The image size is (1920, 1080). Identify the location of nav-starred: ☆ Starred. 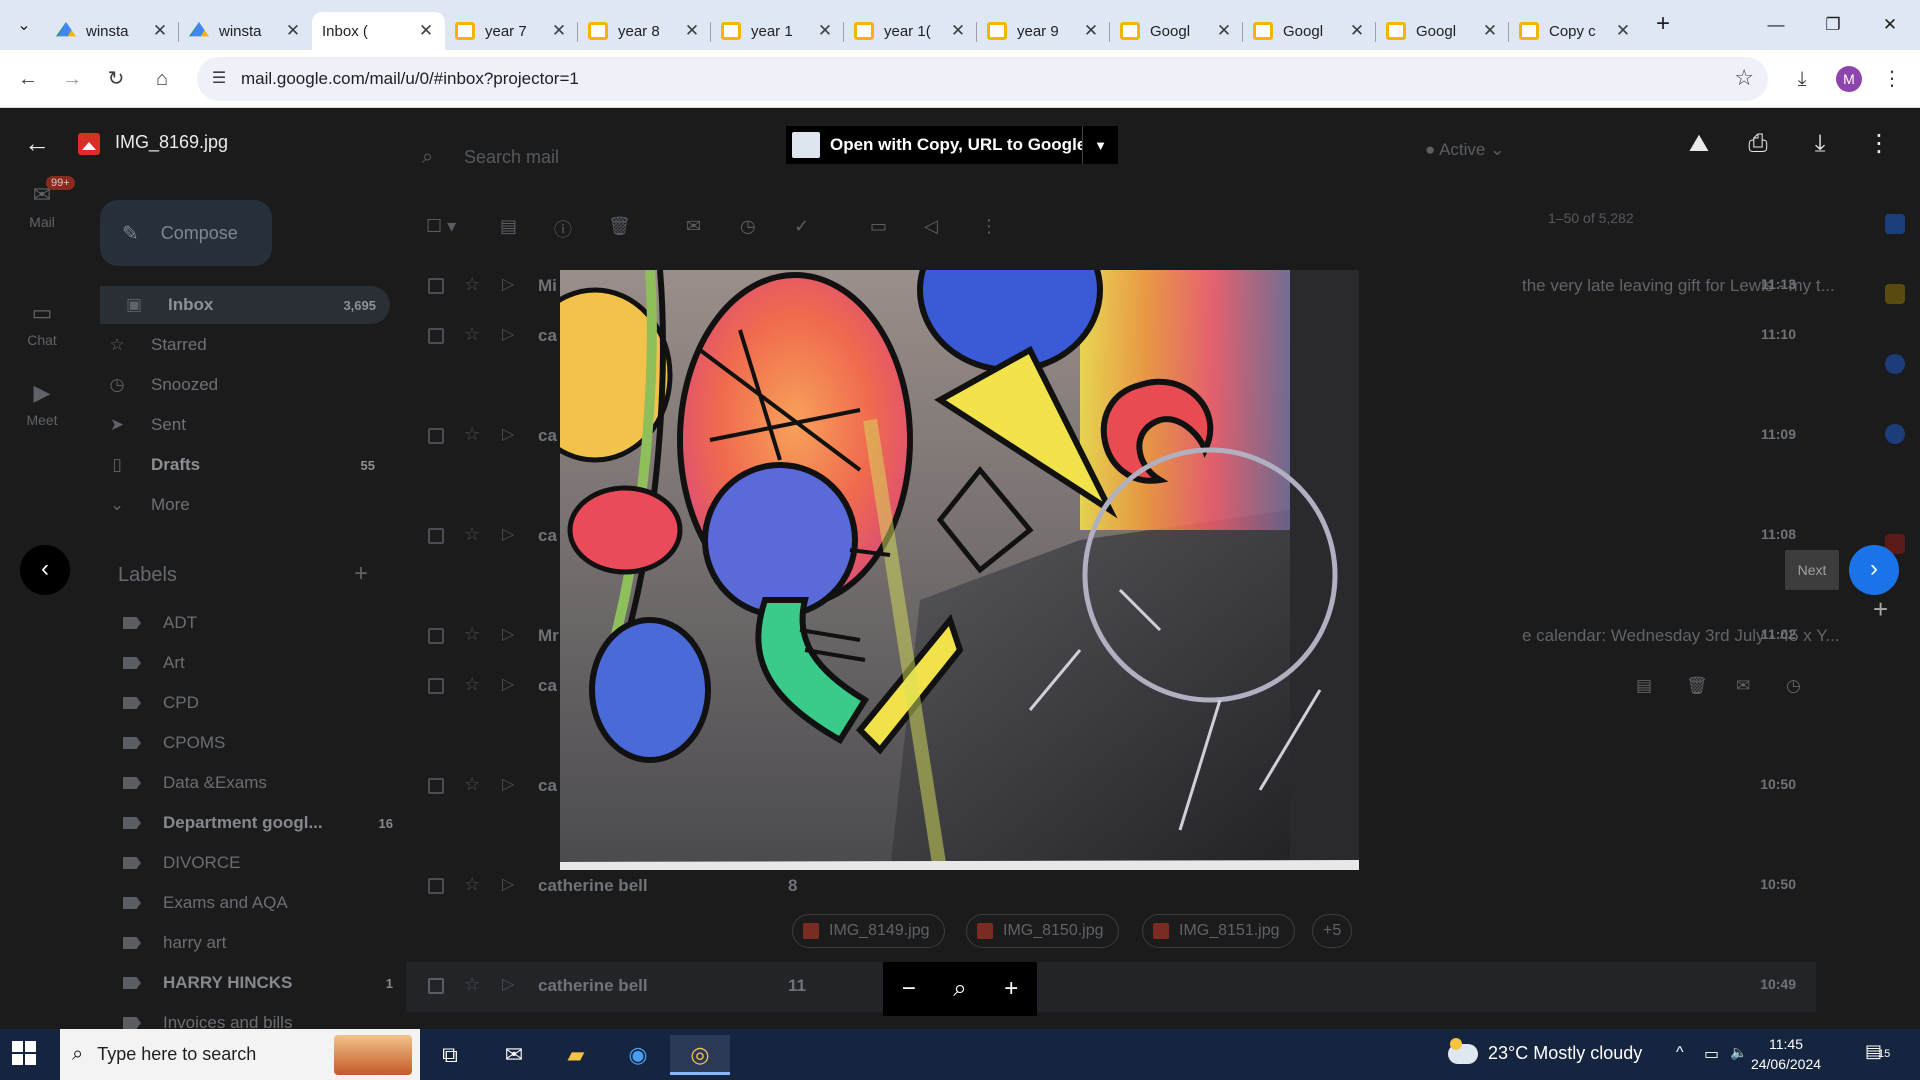
(247, 345).